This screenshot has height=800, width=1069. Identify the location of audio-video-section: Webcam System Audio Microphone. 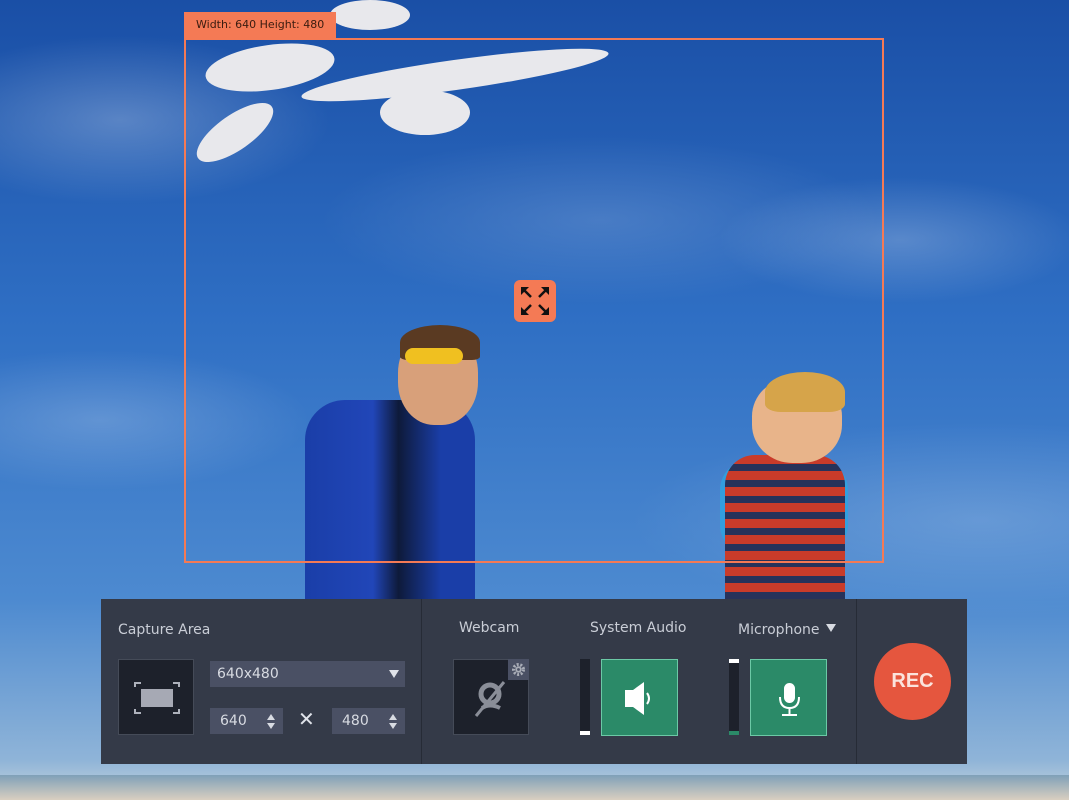
(639, 681).